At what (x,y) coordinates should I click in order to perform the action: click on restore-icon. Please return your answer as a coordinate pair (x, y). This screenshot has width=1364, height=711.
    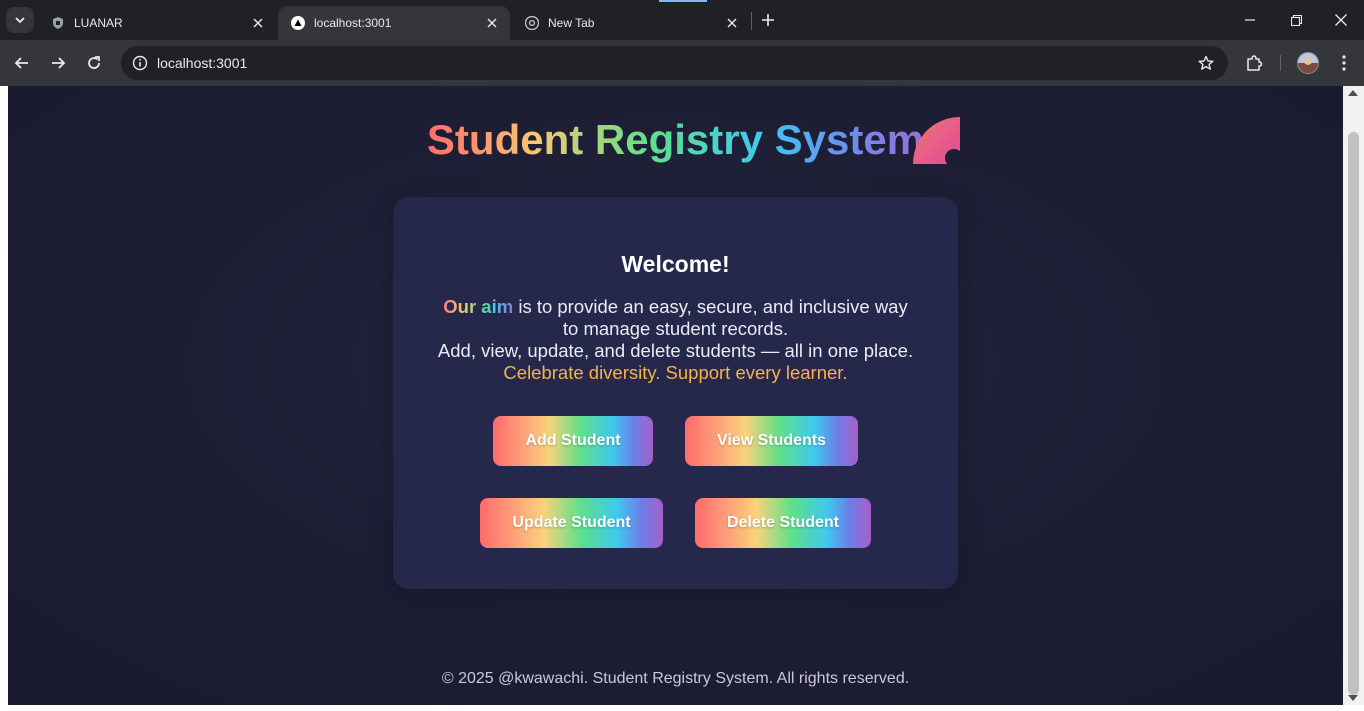
    Looking at the image, I should click on (1296, 20).